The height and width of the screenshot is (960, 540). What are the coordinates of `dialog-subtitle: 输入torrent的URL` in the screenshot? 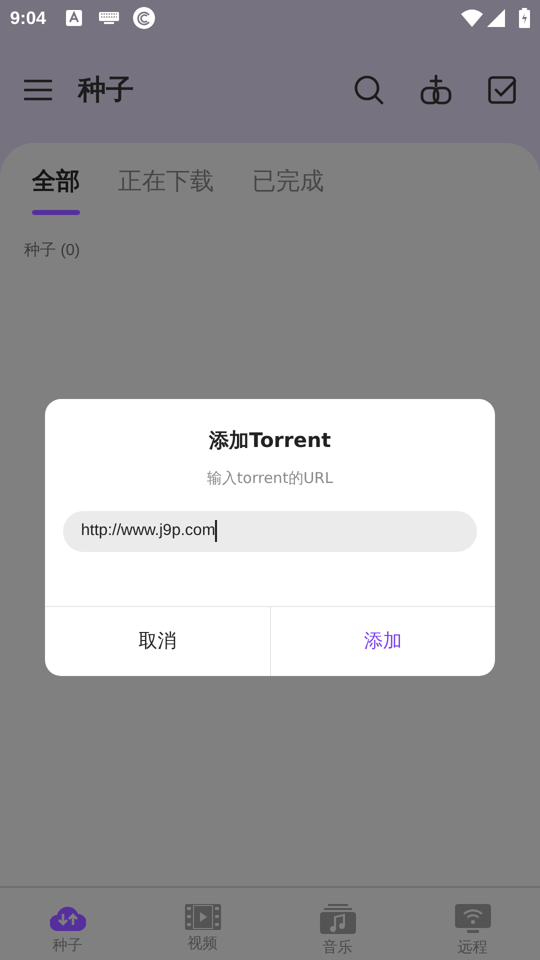 It's located at (270, 478).